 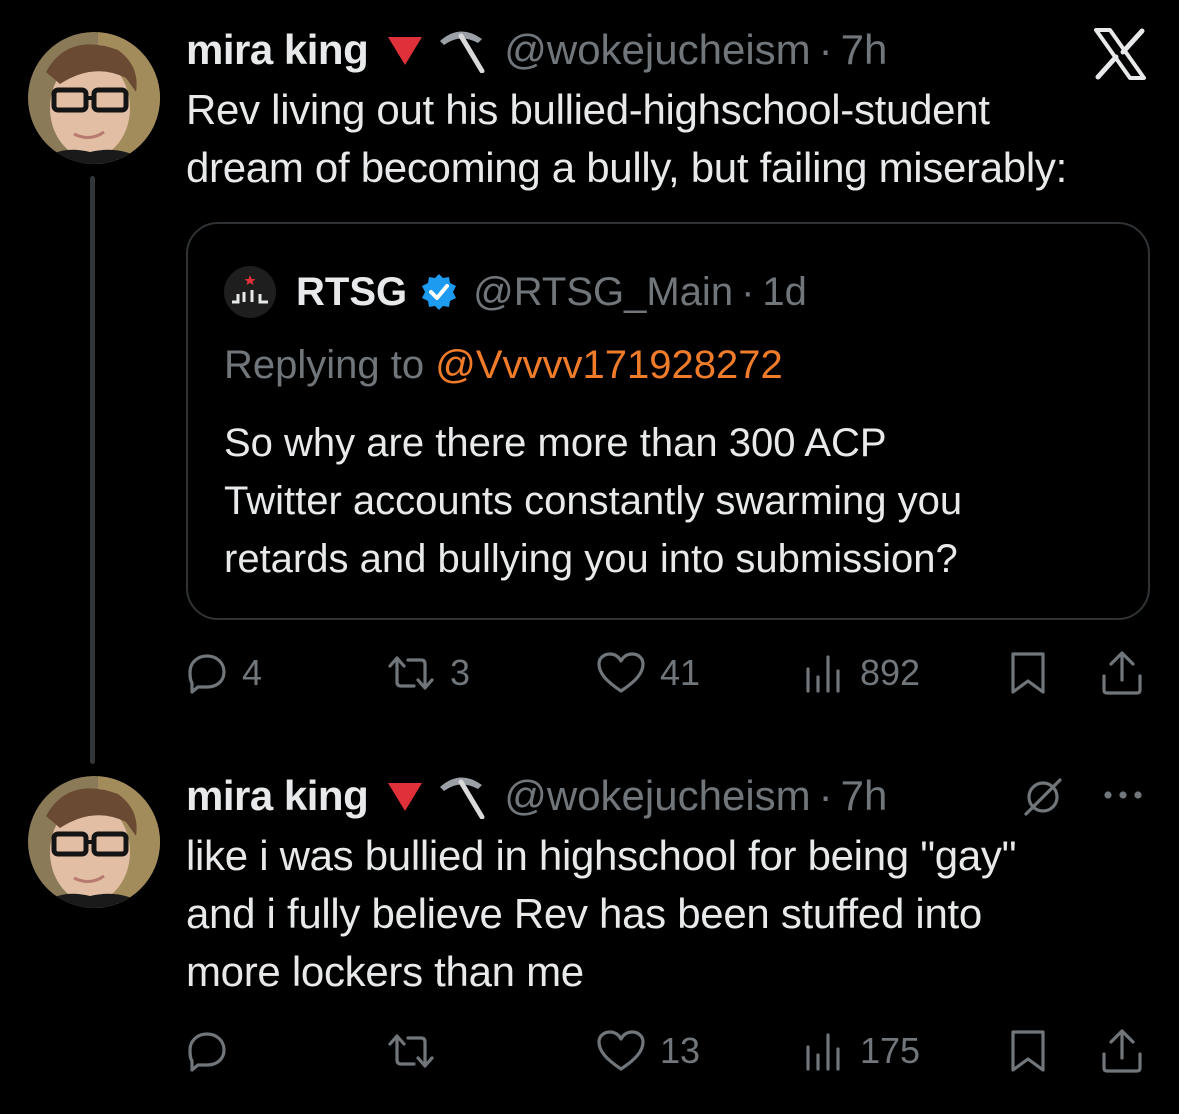 I want to click on reply-count: 4, so click(x=252, y=672).